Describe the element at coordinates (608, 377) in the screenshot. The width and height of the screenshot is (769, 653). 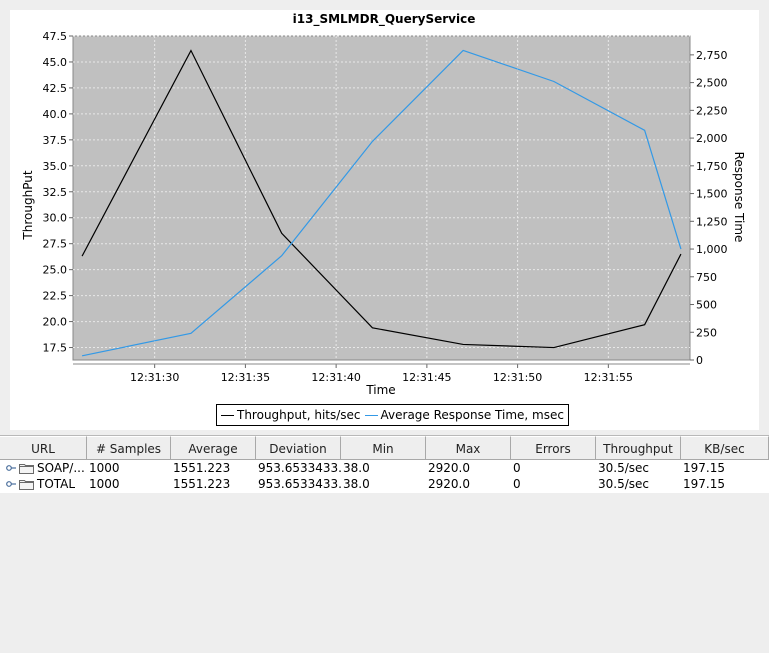
I see `x-tick-label: 12:31:55` at that location.